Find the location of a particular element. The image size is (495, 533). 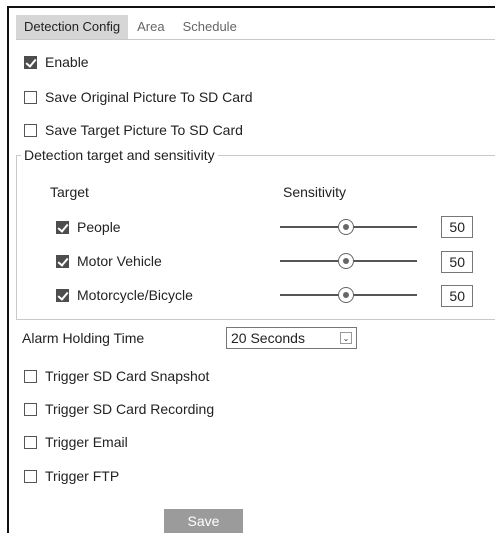

save-original-option: Save Original Picture To SD Card is located at coordinates (138, 97).